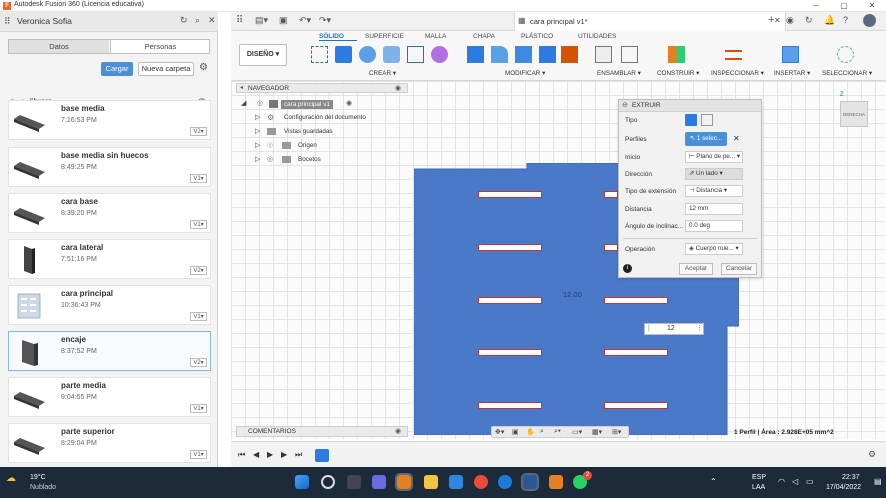 This screenshot has height=498, width=886. Describe the element at coordinates (212, 20) in the screenshot. I see `close-panel-icon: ✕` at that location.